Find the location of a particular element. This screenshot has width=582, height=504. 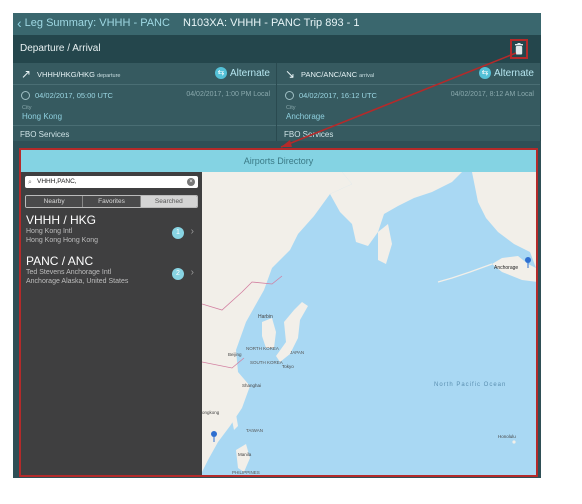

departure-code: VHHH/HKG/HKG departure is located at coordinates (79, 74).